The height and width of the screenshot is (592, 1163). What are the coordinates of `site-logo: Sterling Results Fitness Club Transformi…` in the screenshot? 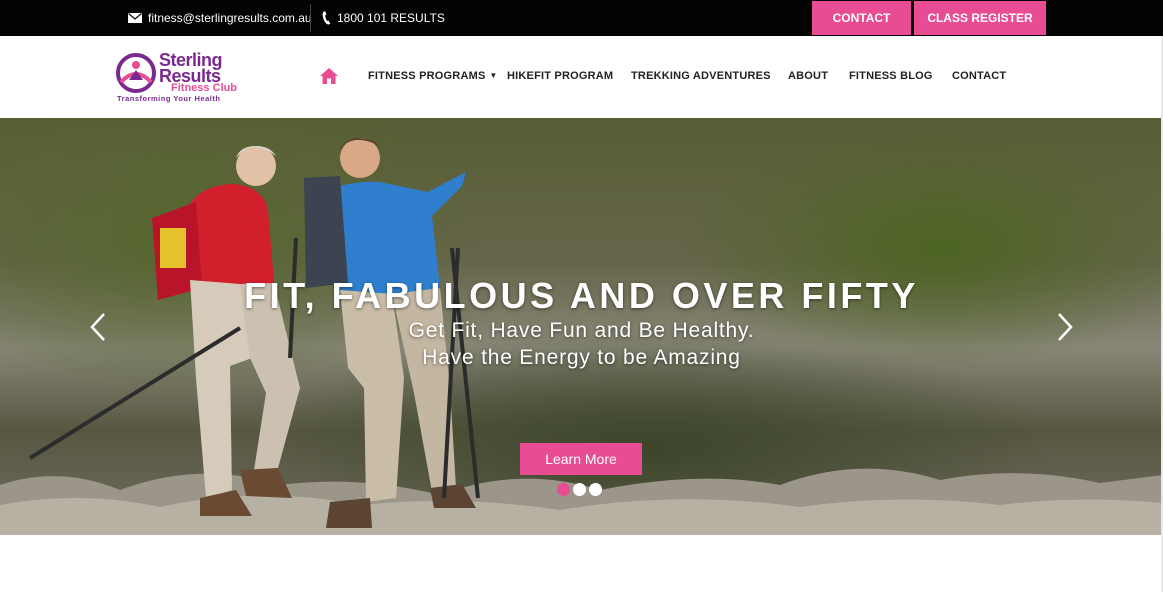 It's located at (180, 78).